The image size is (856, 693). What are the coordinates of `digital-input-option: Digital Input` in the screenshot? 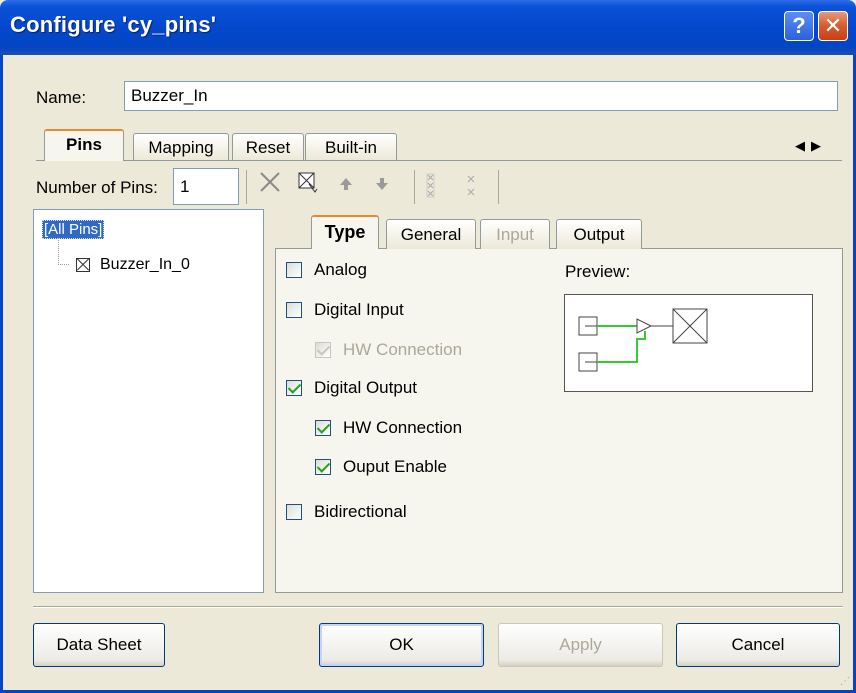 It's located at (345, 310).